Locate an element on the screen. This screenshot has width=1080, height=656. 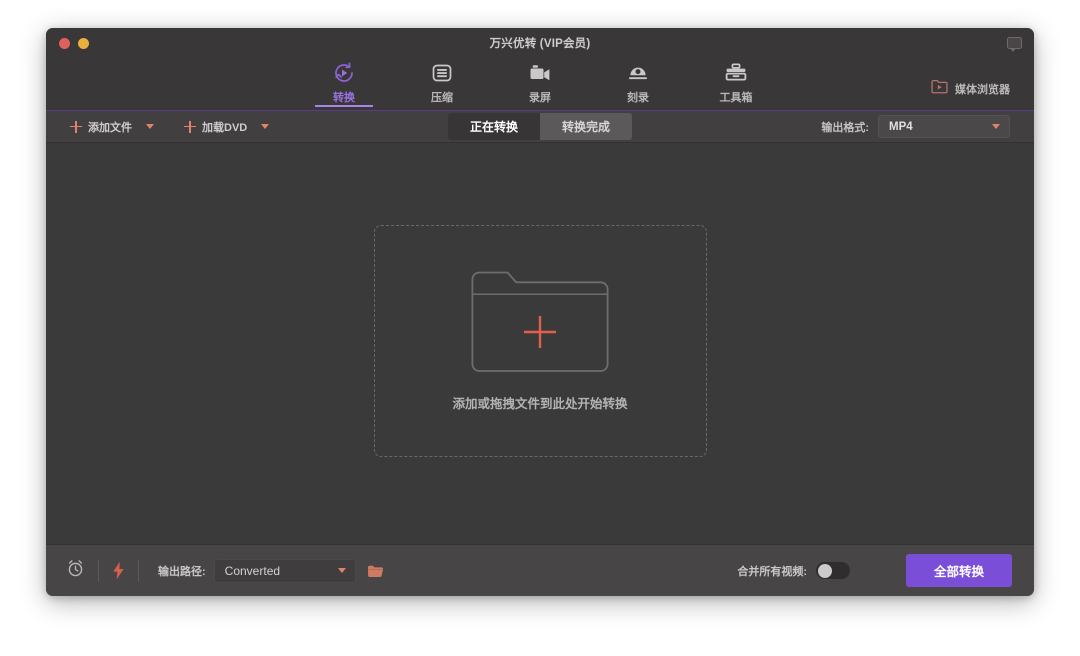
load-dvd-dropdown-chevron-down-icon is located at coordinates (265, 126).